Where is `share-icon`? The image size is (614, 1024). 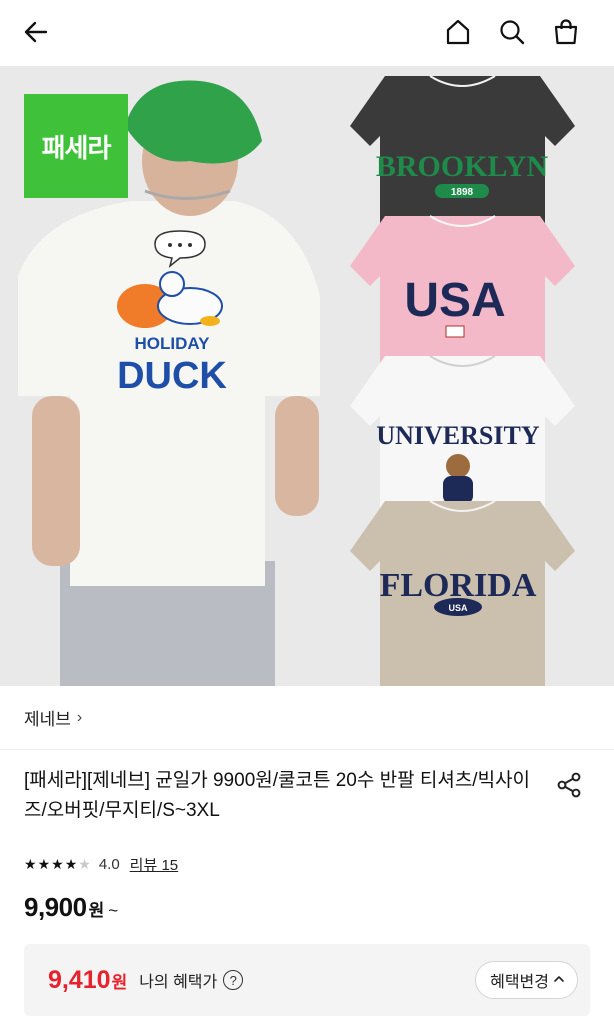
share-icon is located at coordinates (569, 785).